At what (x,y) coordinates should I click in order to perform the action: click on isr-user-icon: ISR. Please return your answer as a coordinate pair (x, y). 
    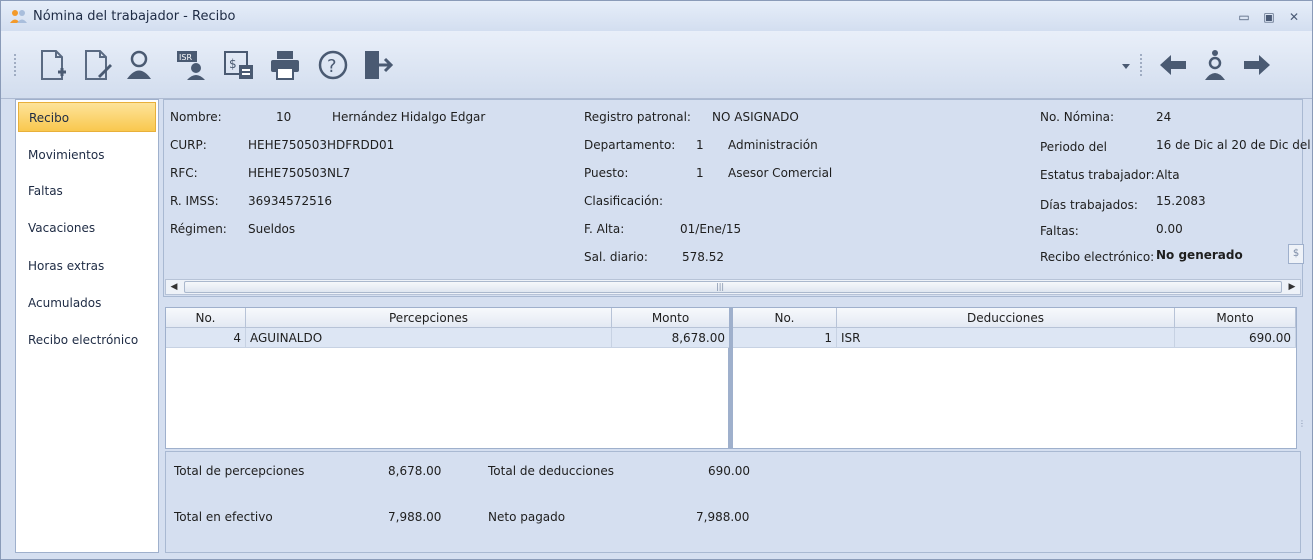
    Looking at the image, I should click on (191, 65).